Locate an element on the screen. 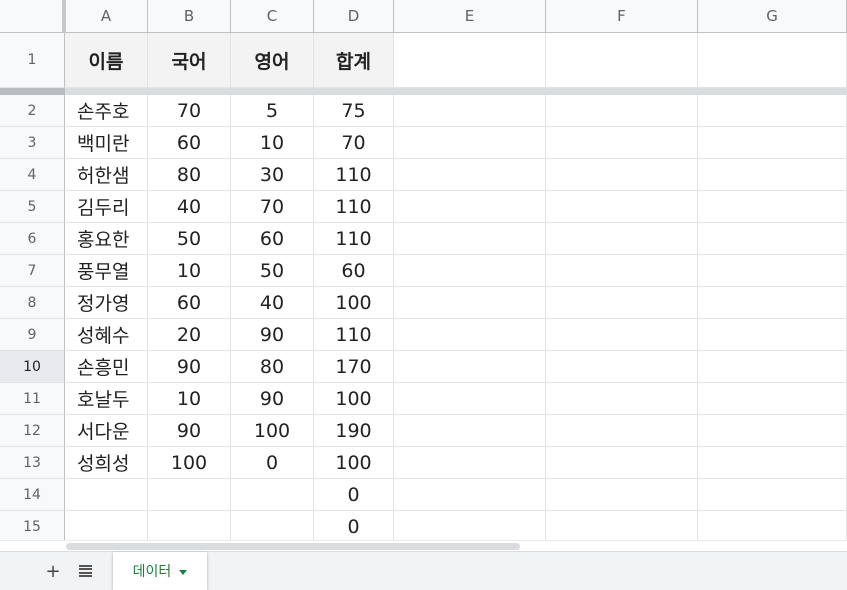  cell-c1: 영어 is located at coordinates (272, 60).